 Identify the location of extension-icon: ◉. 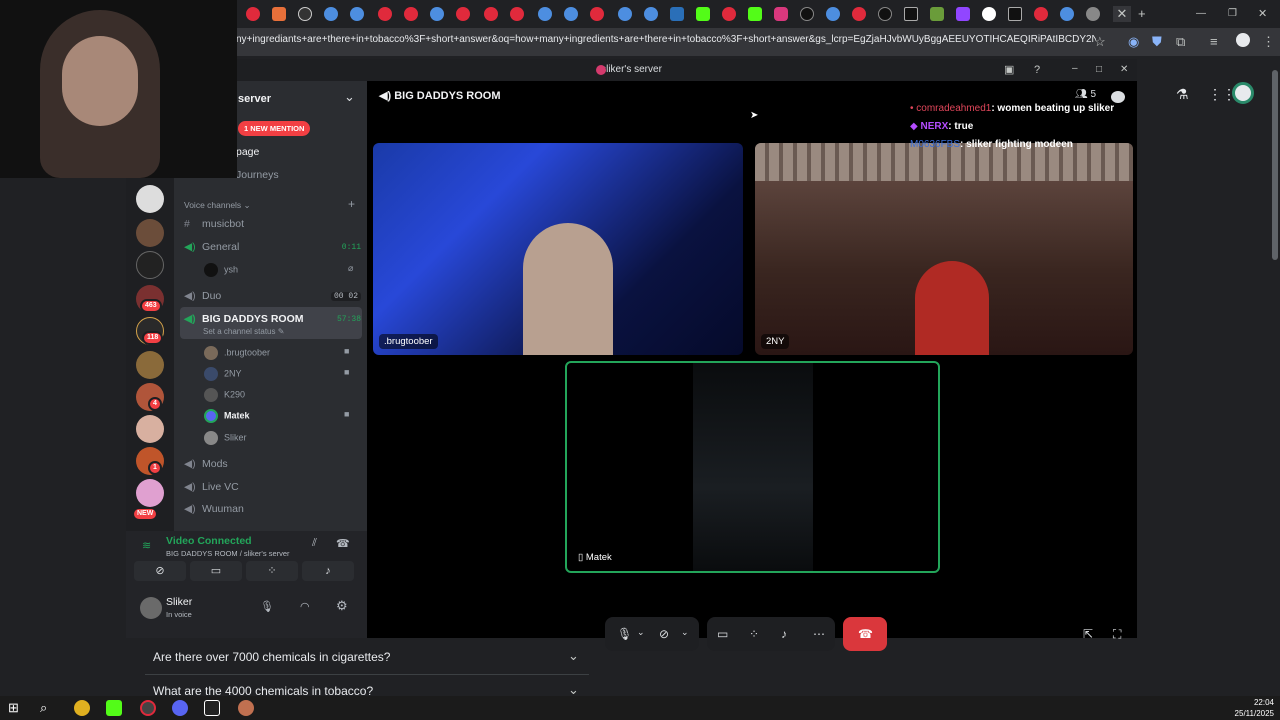
(1133, 42).